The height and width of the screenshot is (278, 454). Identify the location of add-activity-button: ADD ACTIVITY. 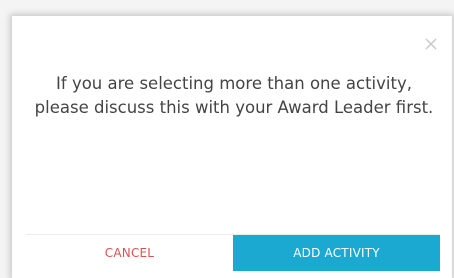
(336, 253).